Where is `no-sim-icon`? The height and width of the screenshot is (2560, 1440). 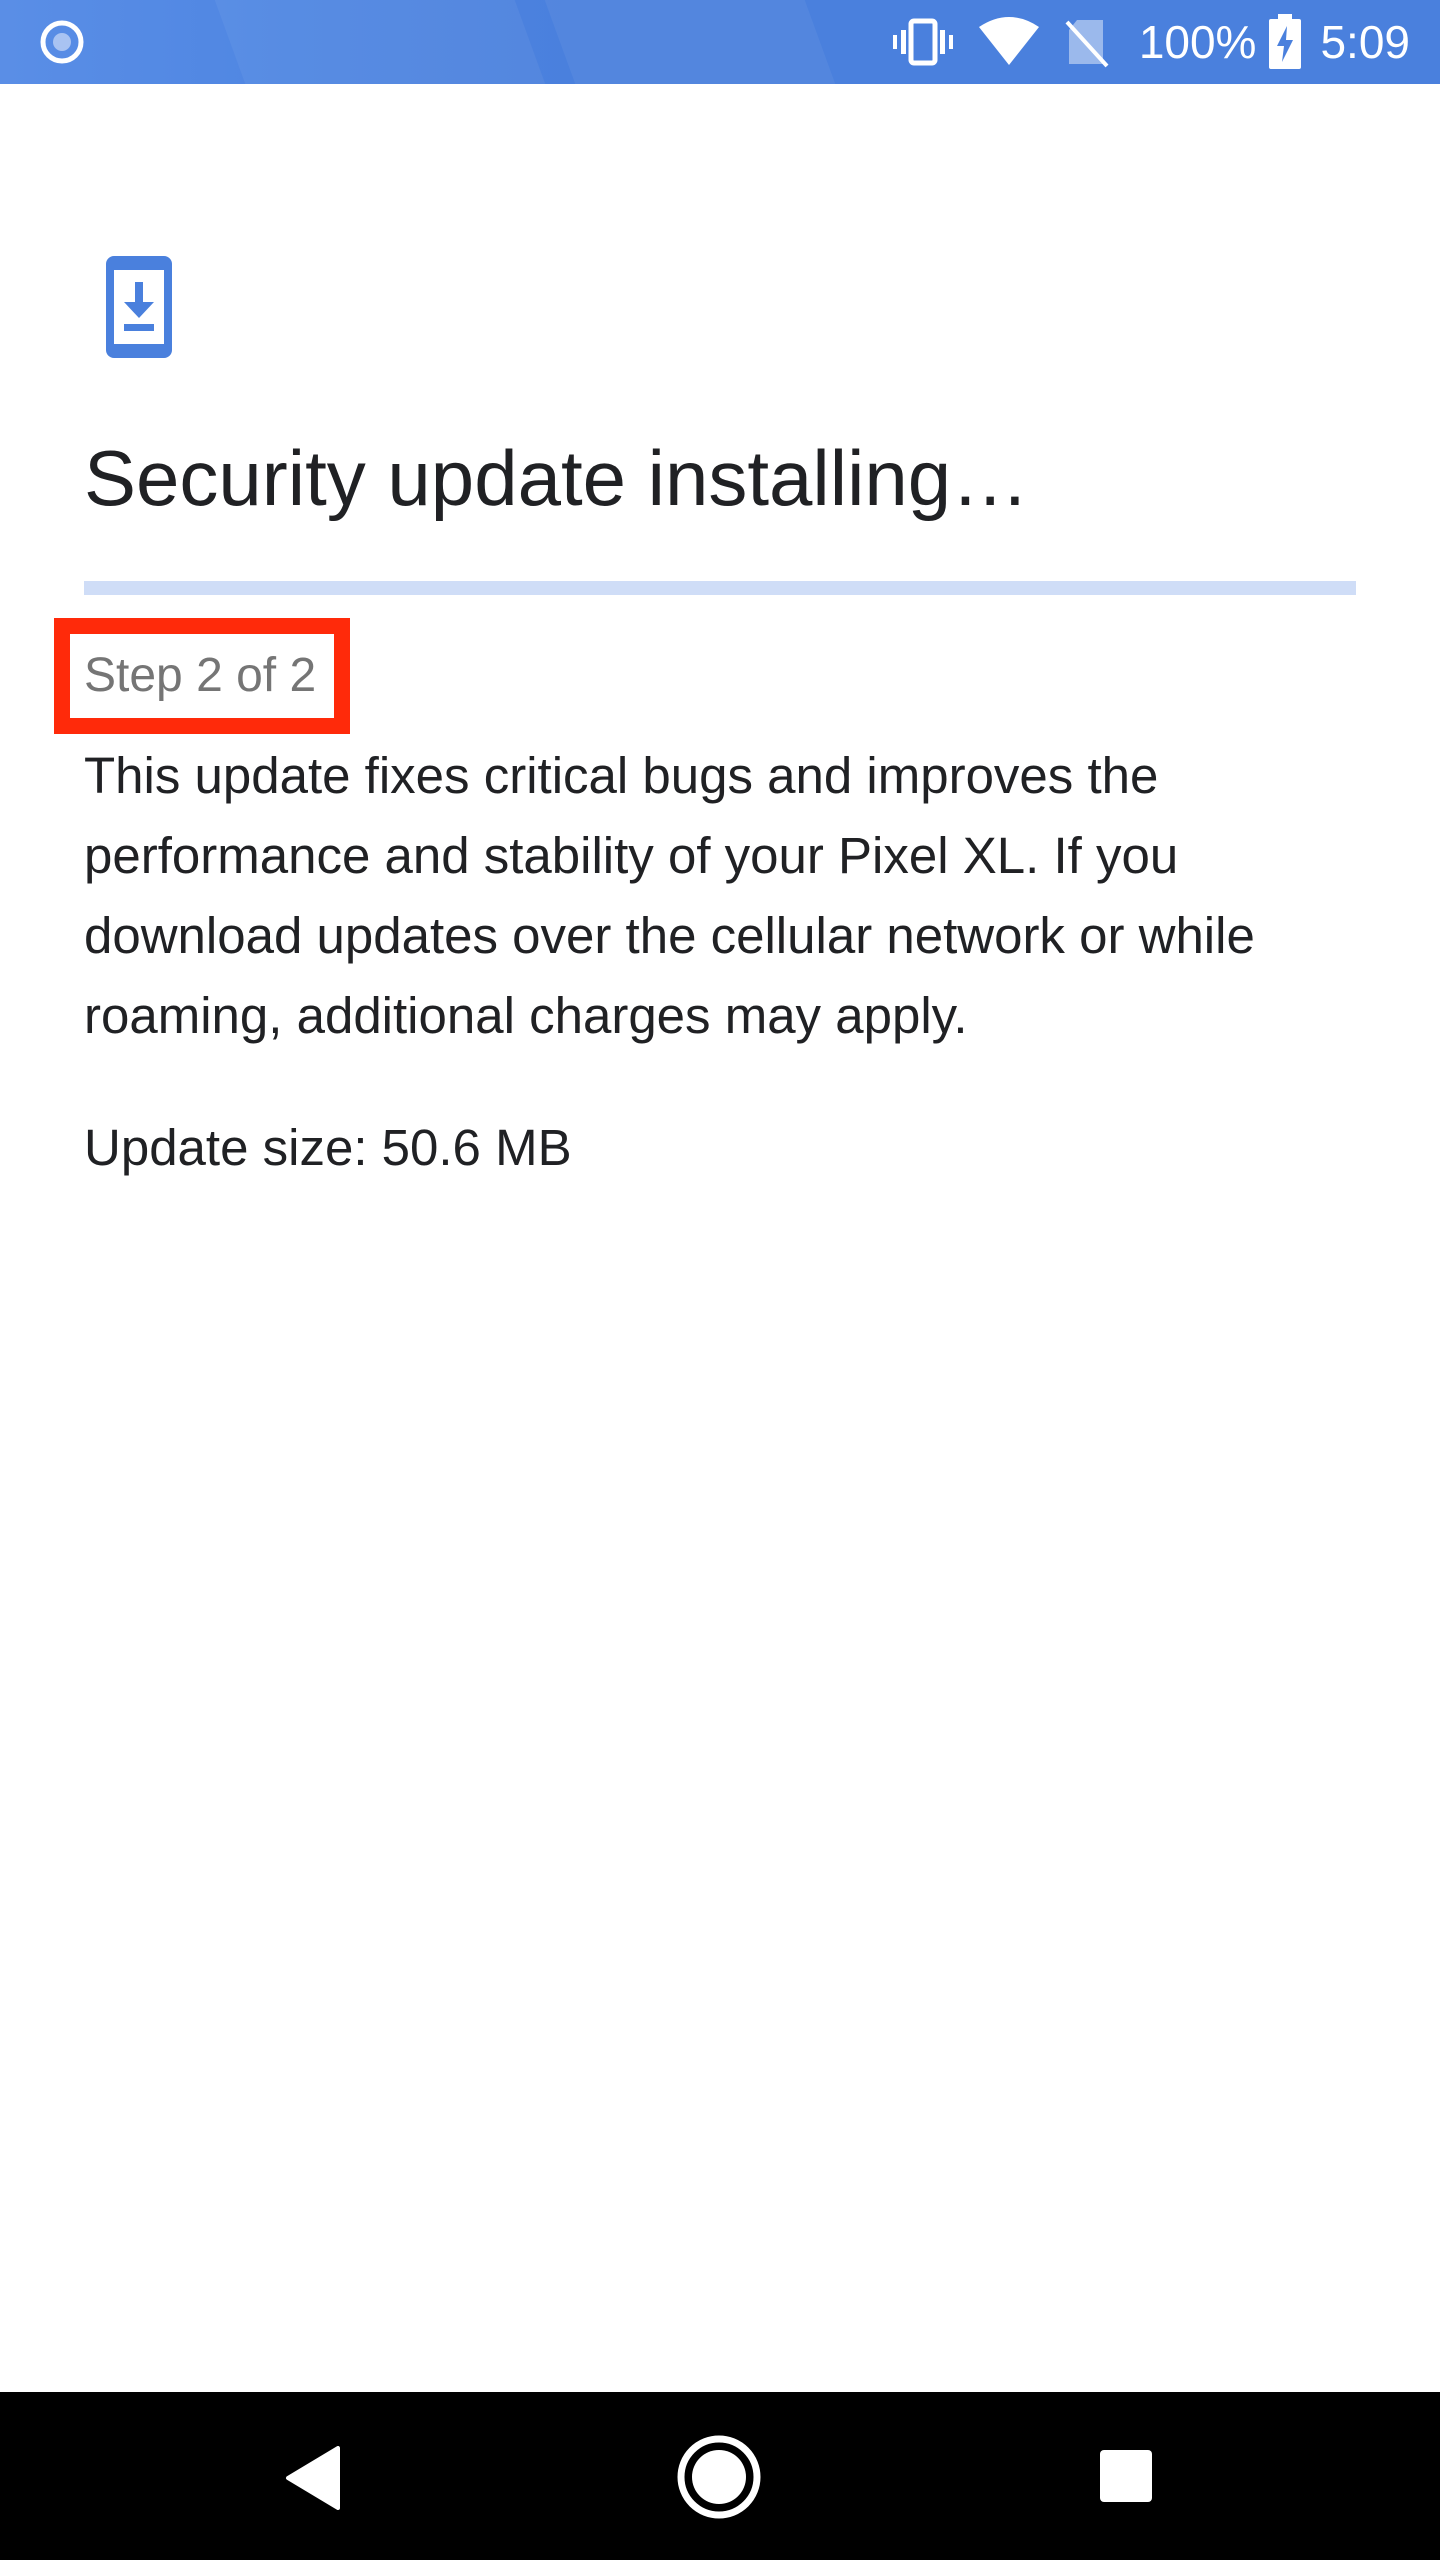
no-sim-icon is located at coordinates (1087, 44).